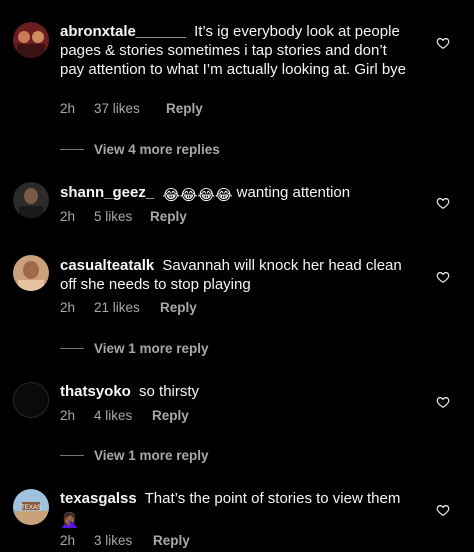  I want to click on laughing-emoji-icon: 😂😂😂😂, so click(197, 195).